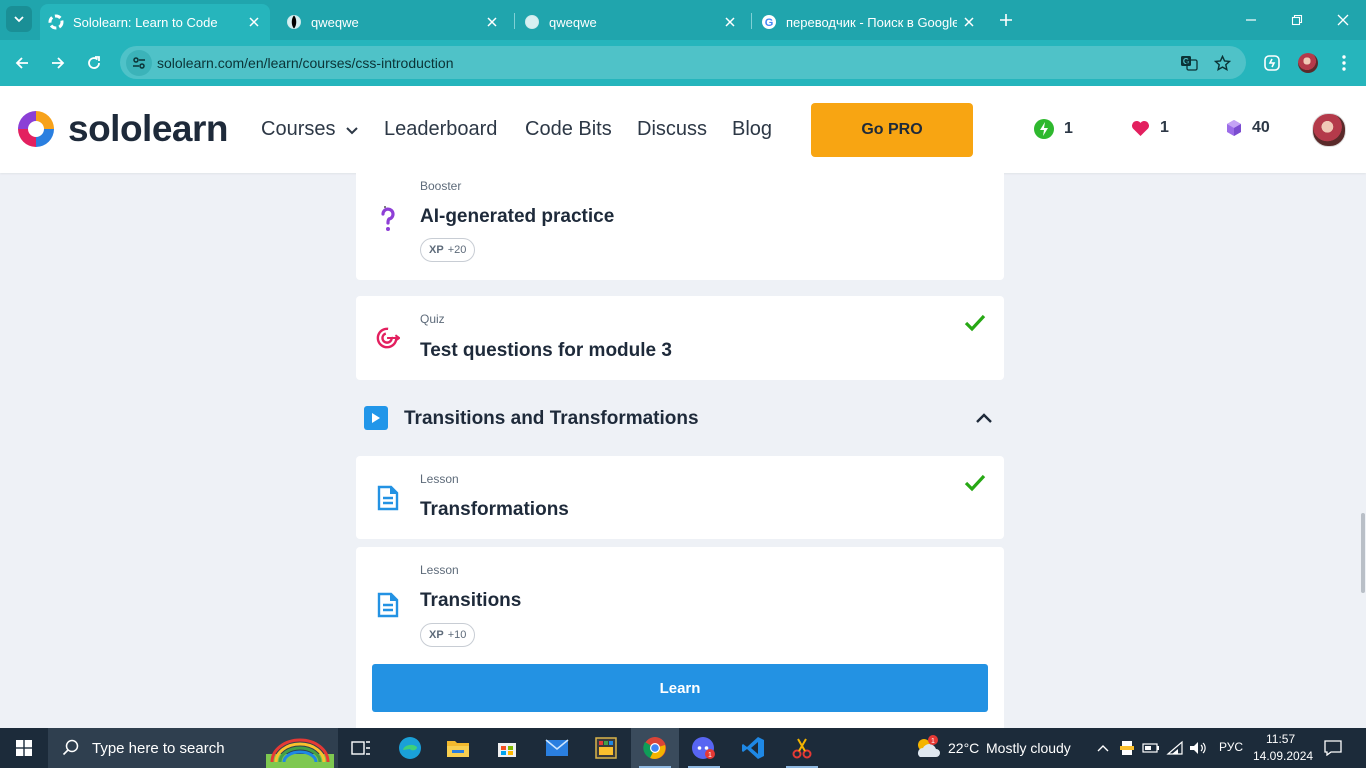 The width and height of the screenshot is (1366, 768). Describe the element at coordinates (1280, 739) in the screenshot. I see `clock-time: 11:57` at that location.